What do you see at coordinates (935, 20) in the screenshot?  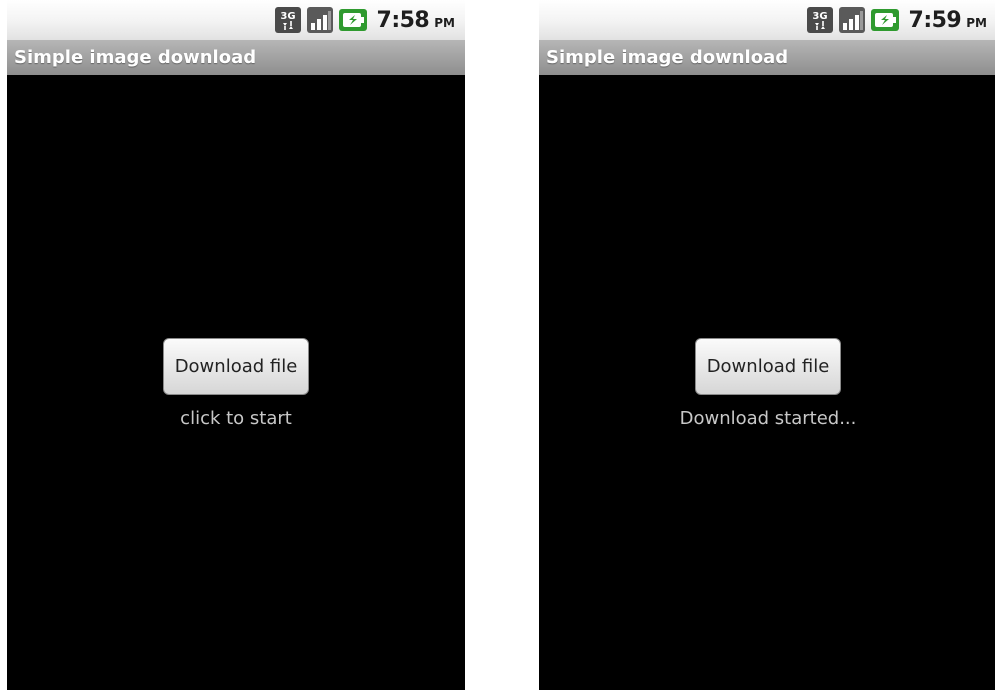 I see `clock-time: 7:59` at bounding box center [935, 20].